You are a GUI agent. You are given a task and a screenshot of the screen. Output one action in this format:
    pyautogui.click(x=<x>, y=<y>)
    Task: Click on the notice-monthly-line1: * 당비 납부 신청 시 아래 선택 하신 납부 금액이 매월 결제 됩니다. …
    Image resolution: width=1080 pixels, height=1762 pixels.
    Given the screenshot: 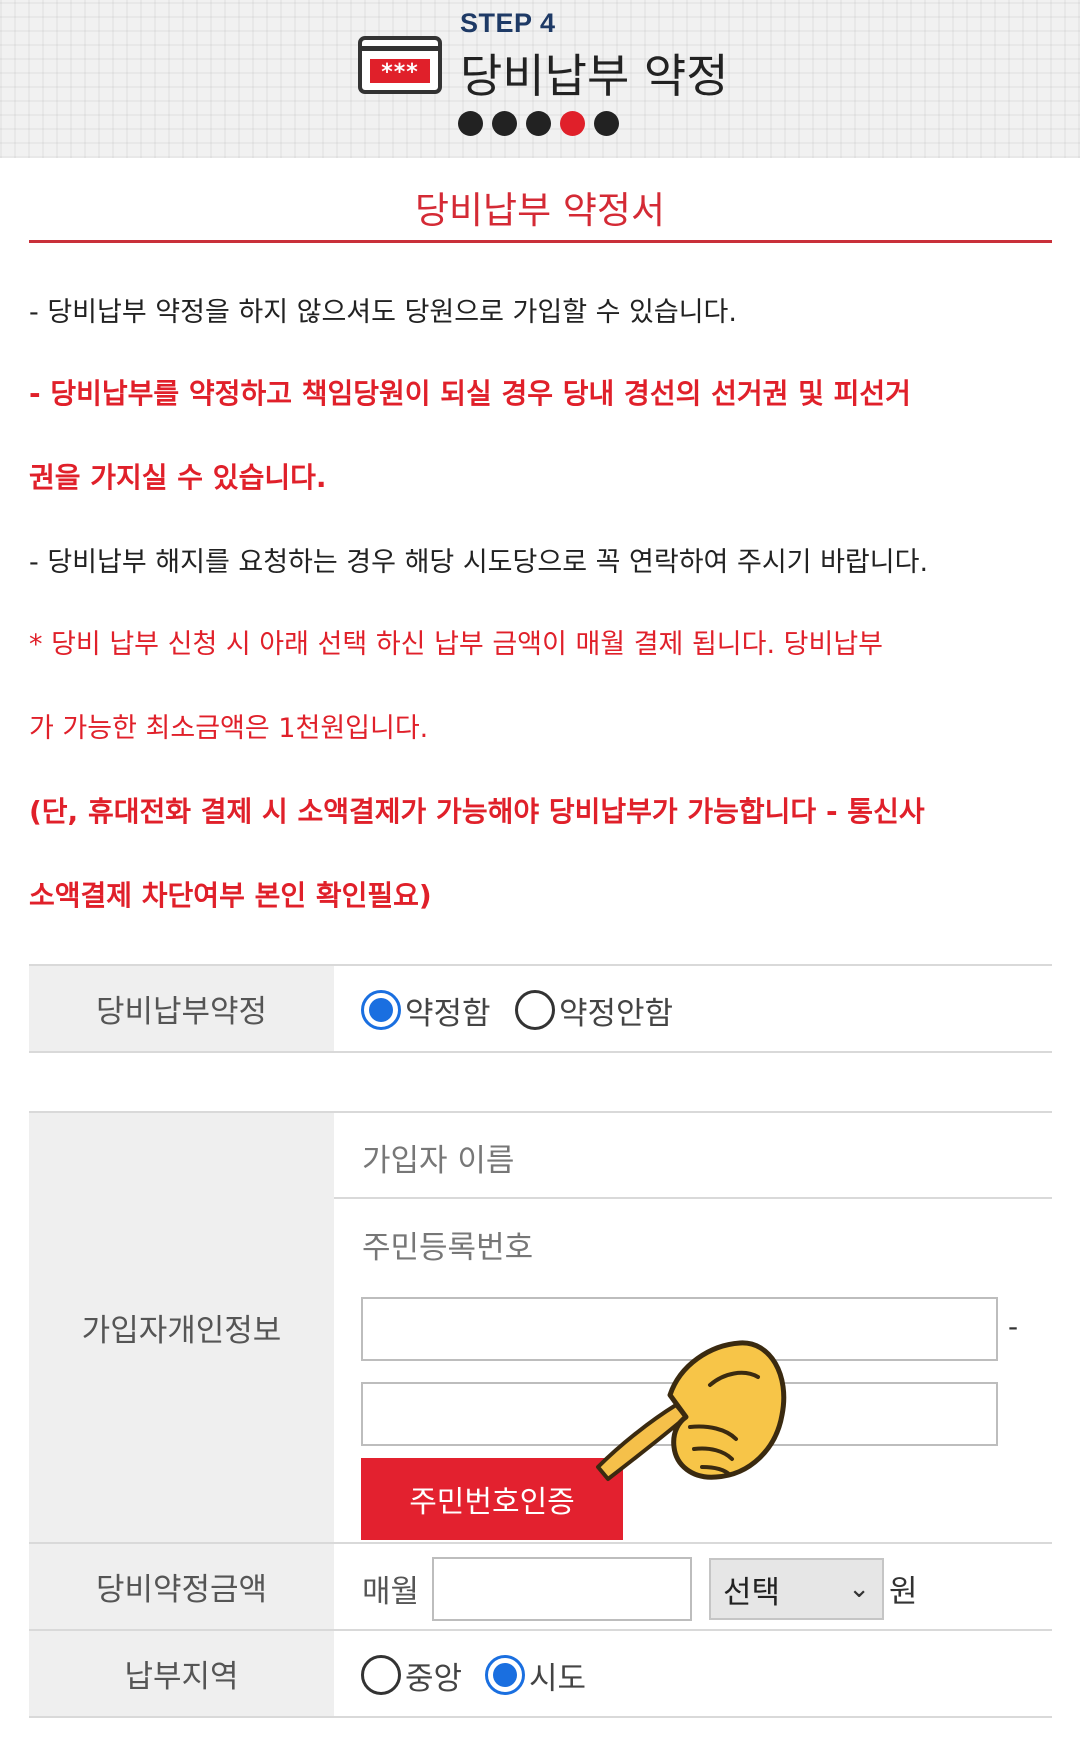 What is the action you would take?
    pyautogui.click(x=456, y=644)
    